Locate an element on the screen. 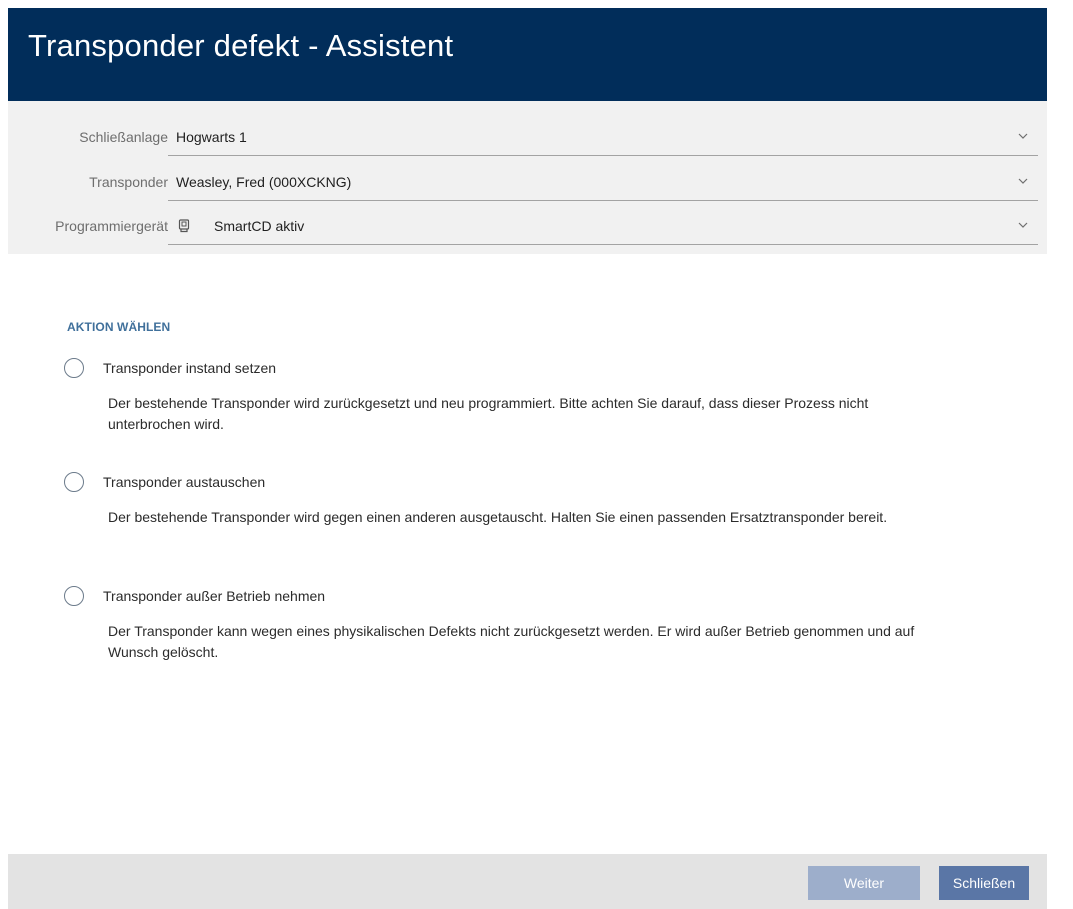 This screenshot has height=909, width=1073. locking-system-row: Schließanlage Hogwarts 1 is located at coordinates (527, 138).